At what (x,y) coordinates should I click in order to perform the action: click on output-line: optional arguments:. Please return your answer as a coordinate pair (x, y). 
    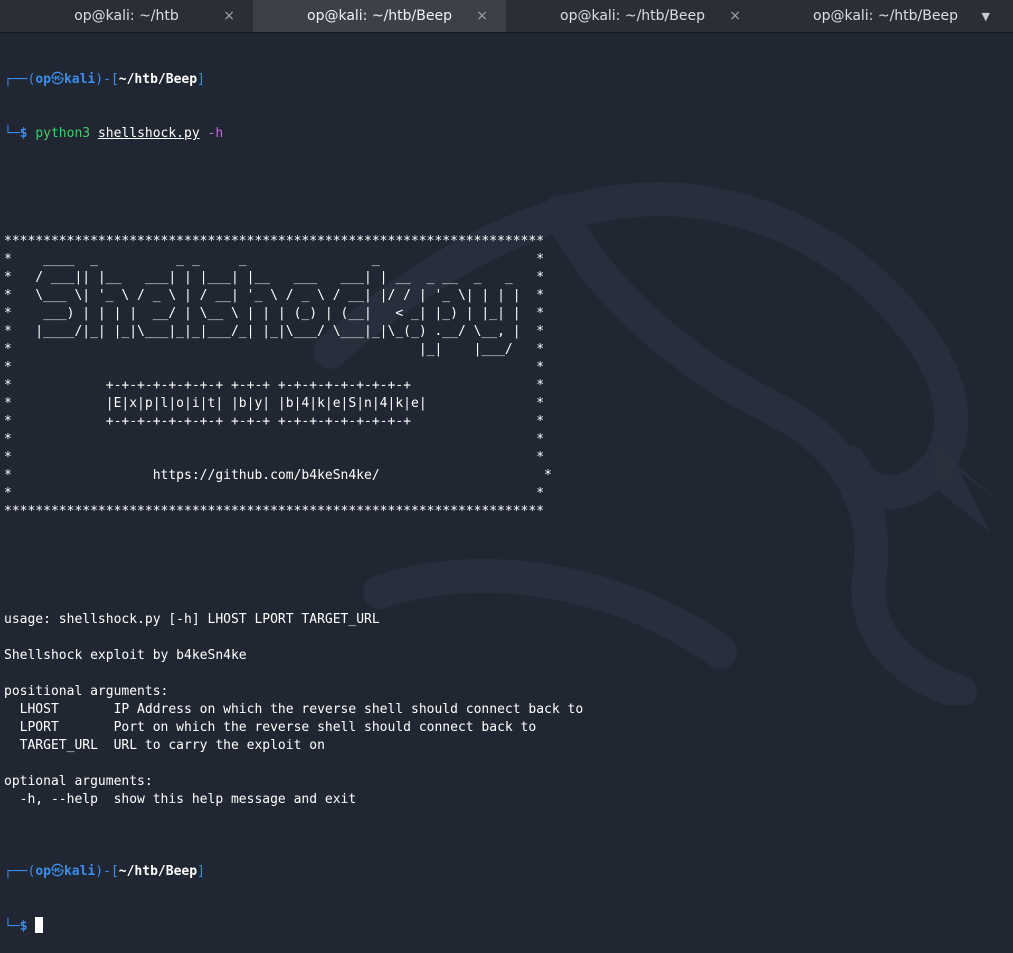
    Looking at the image, I should click on (78, 781).